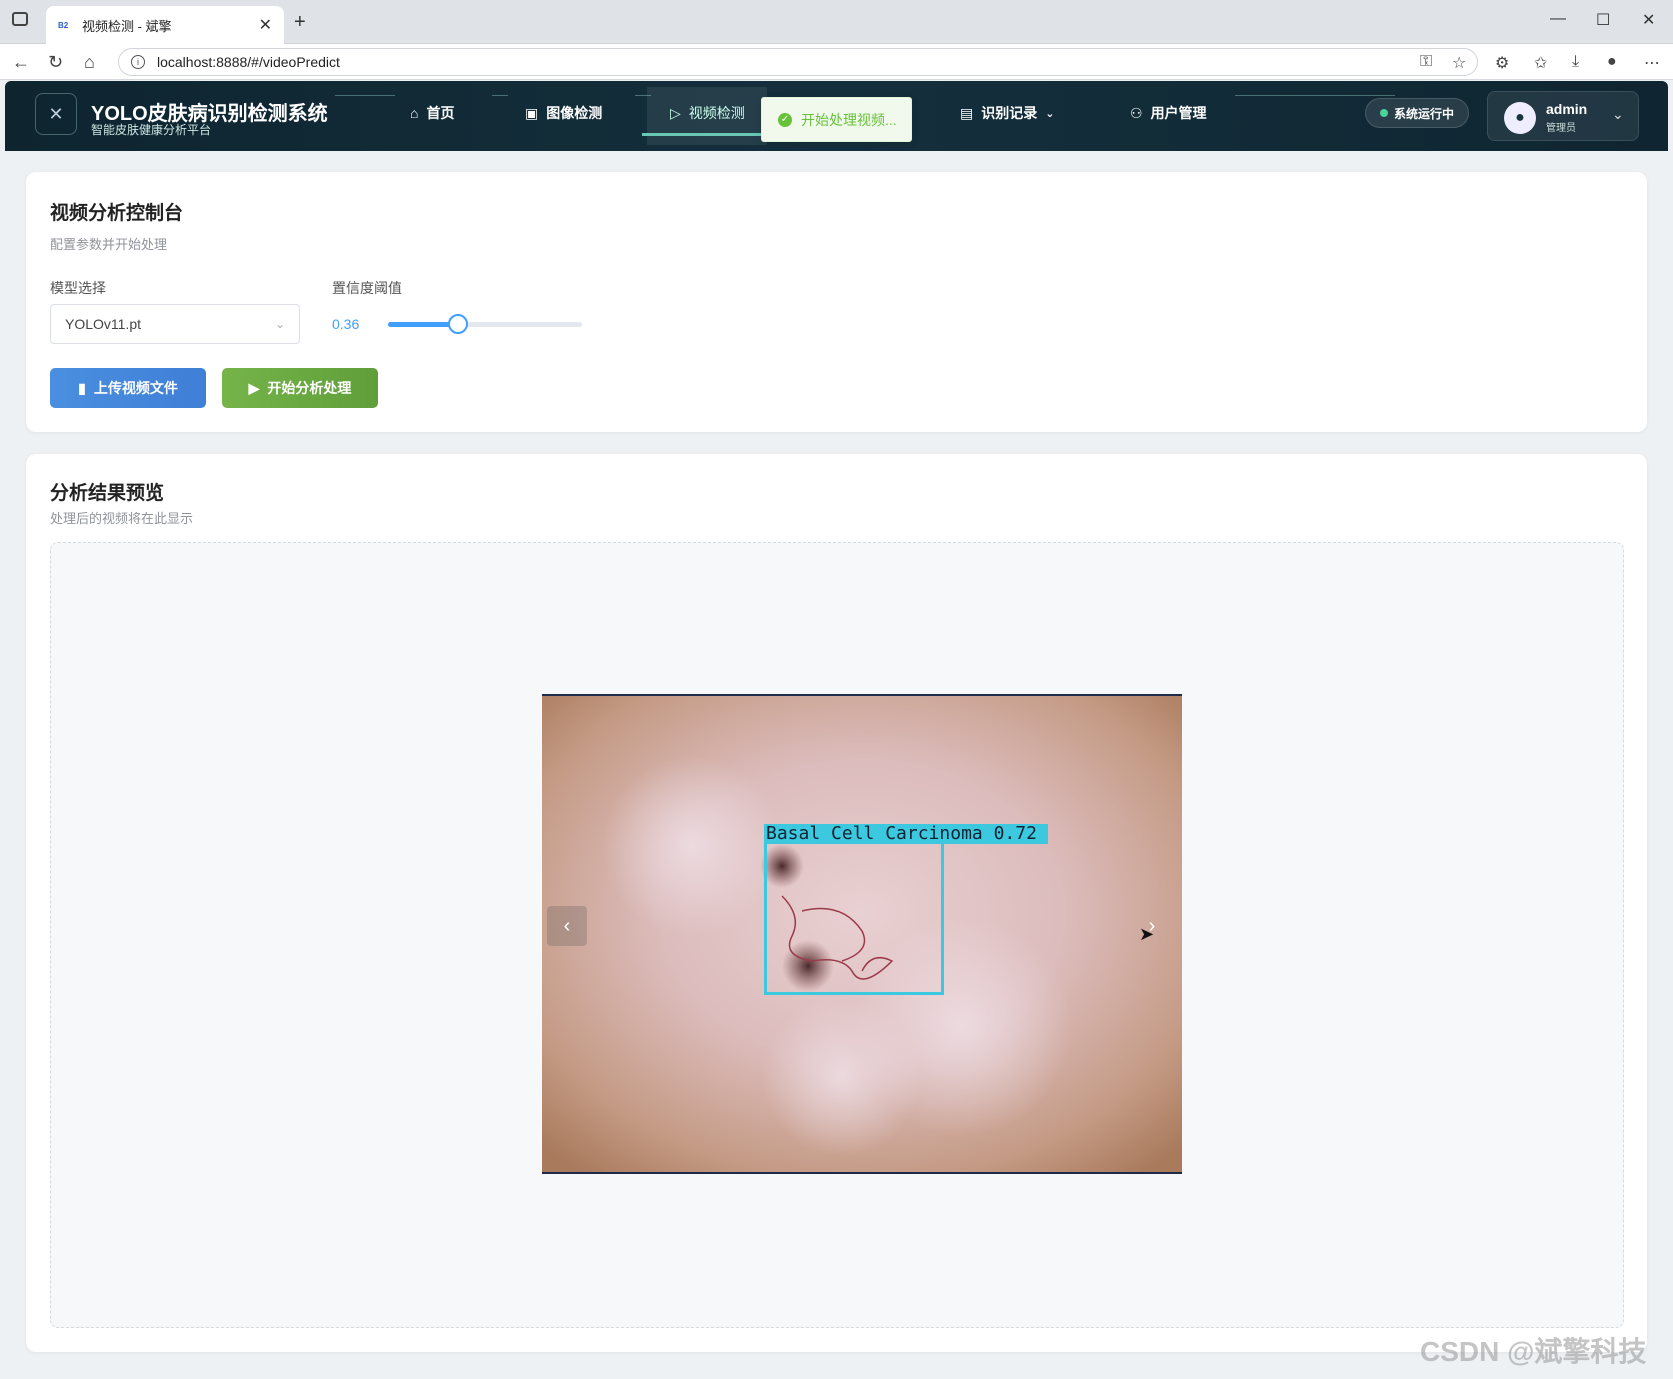 The width and height of the screenshot is (1673, 1379). Describe the element at coordinates (702, 134) in the screenshot. I see `nav-active-underline` at that location.